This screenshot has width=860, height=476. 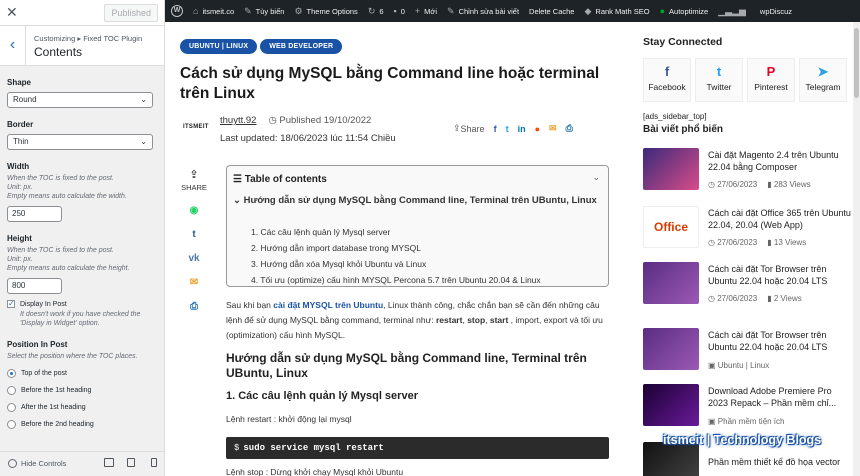 What do you see at coordinates (771, 71) in the screenshot?
I see `pinterest-icon: P` at bounding box center [771, 71].